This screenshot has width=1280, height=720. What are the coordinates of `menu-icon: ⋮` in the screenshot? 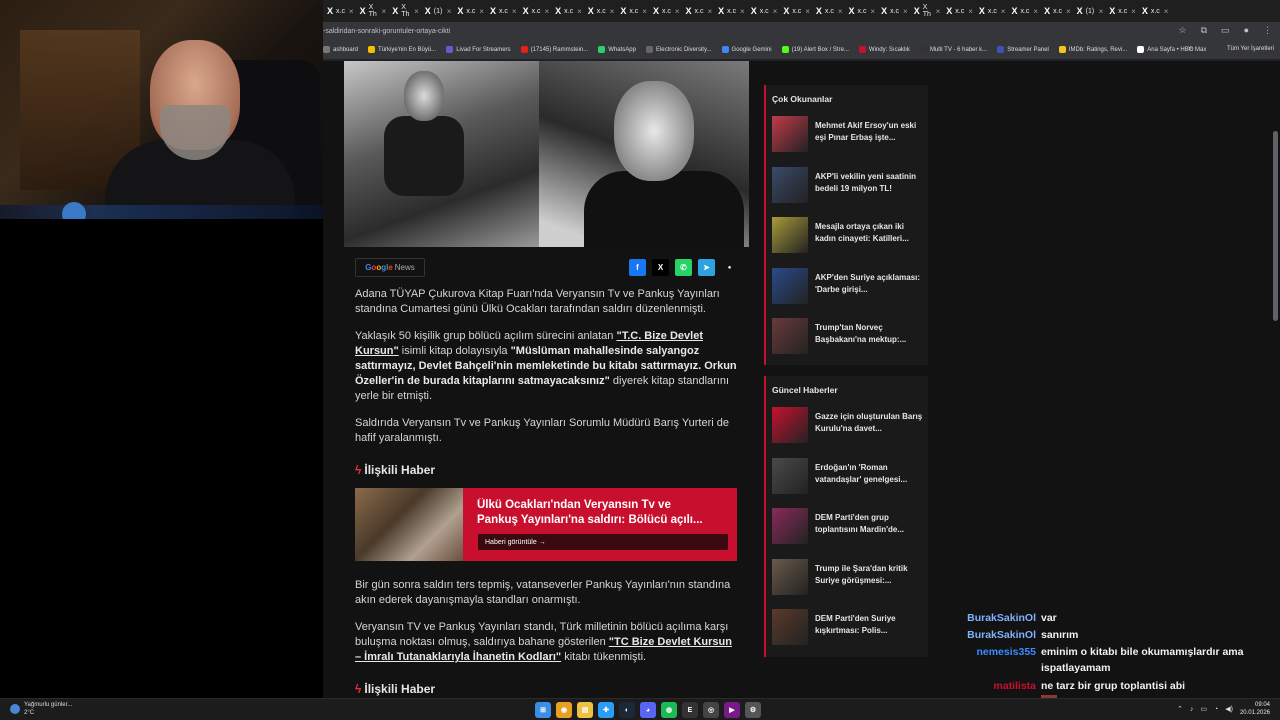 It's located at (1267, 30).